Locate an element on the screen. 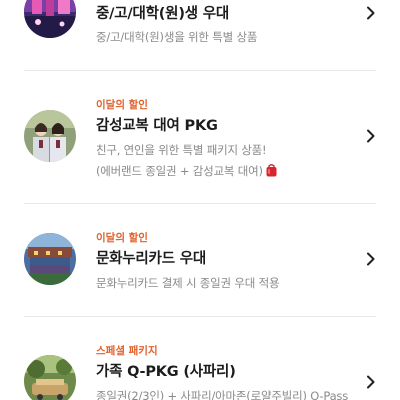  item-tag: 스페셜 패키지 is located at coordinates (127, 351).